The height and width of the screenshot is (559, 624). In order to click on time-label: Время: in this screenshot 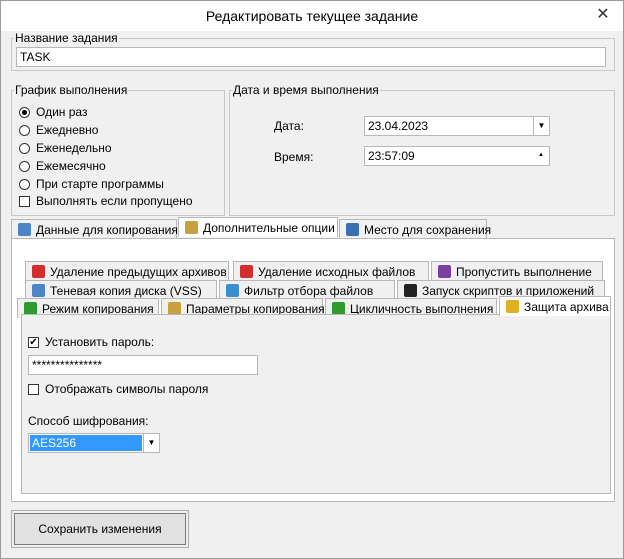, I will do `click(294, 157)`.